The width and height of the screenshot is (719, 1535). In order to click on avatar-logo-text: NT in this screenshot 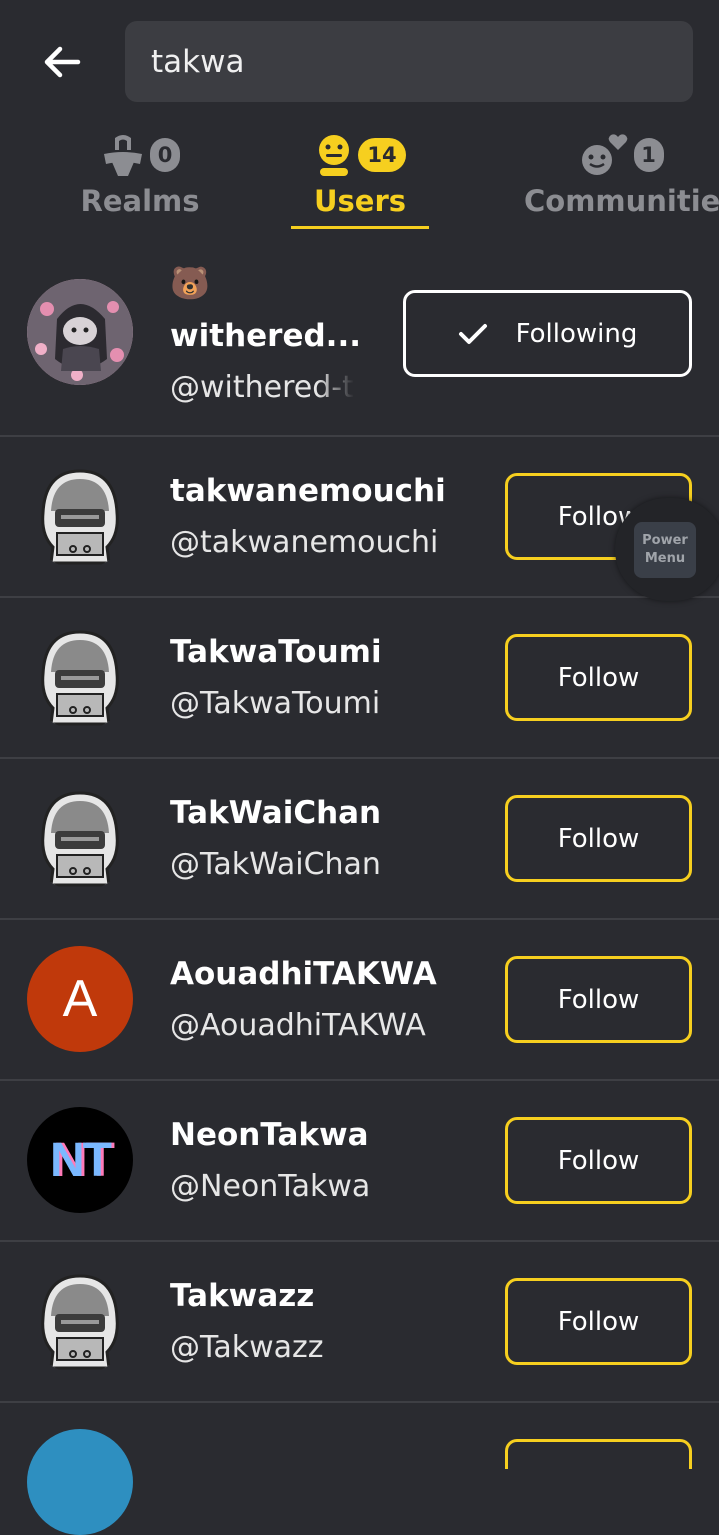, I will do `click(81, 1160)`.